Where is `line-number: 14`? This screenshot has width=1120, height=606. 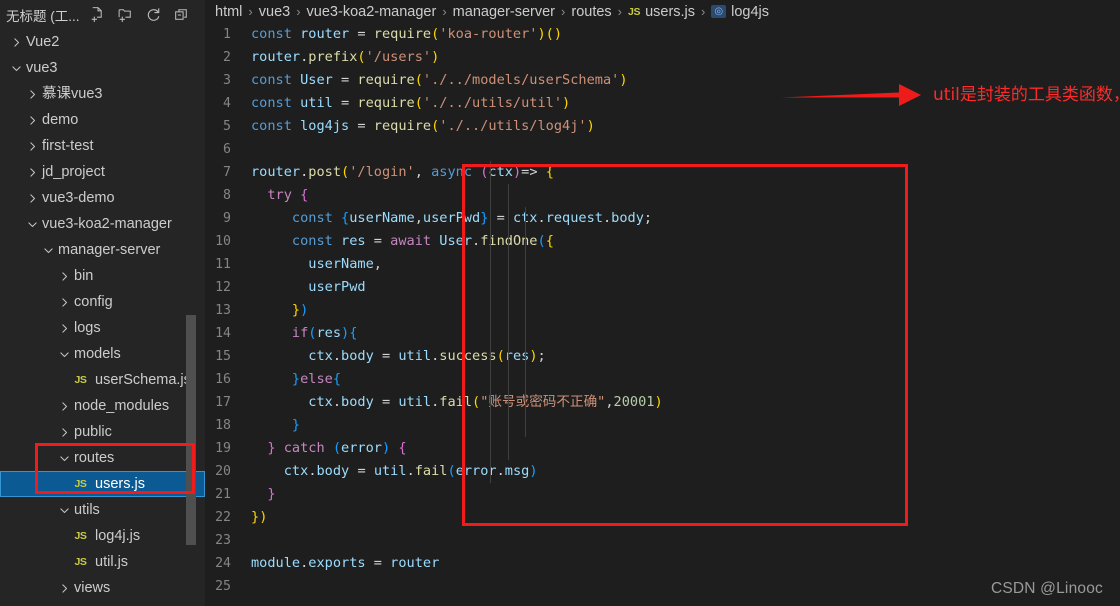 line-number: 14 is located at coordinates (223, 333).